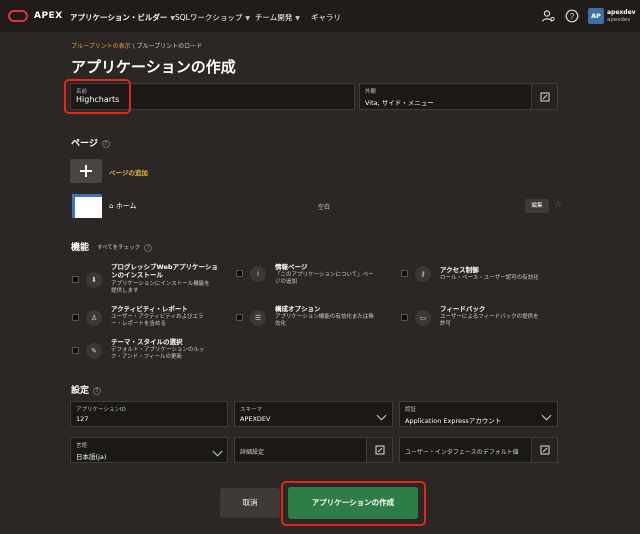  Describe the element at coordinates (86, 389) in the screenshot. I see `settings-section-title: 設定?` at that location.